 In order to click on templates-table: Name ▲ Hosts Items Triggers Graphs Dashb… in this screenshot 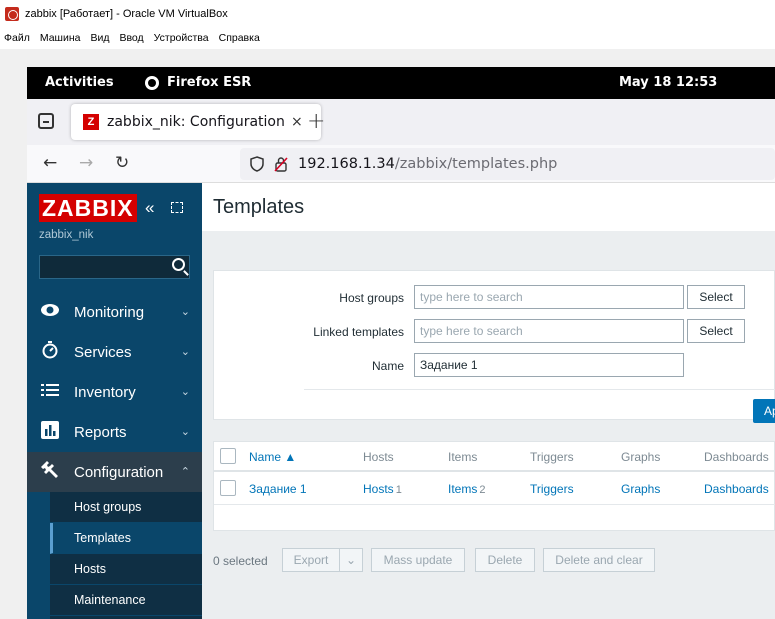, I will do `click(494, 486)`.